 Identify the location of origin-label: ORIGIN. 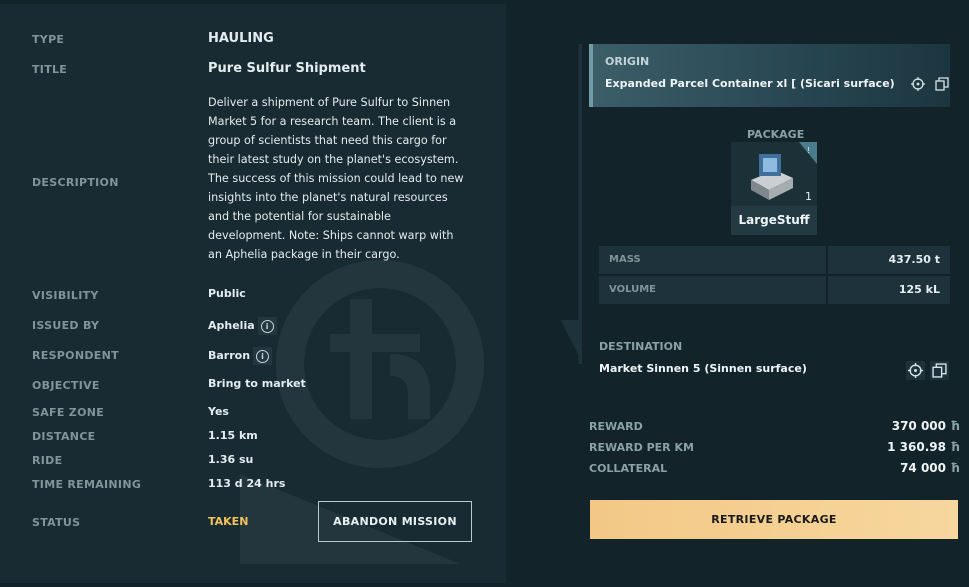
(627, 61).